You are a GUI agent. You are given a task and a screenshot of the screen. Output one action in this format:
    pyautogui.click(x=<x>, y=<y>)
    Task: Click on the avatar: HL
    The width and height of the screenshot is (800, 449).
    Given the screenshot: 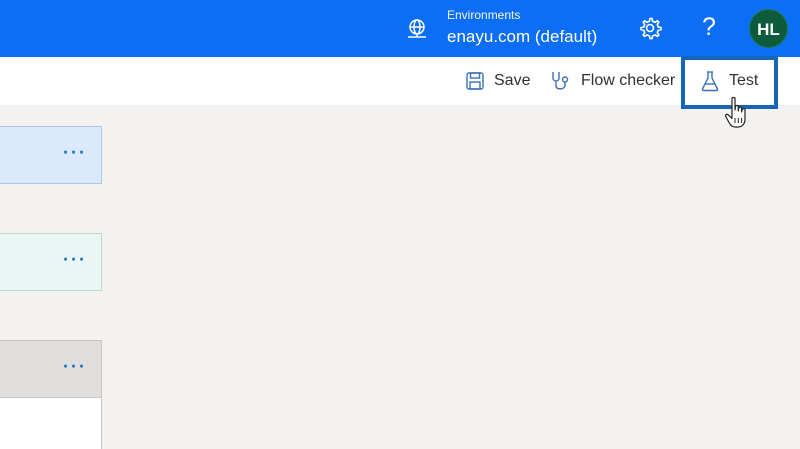 What is the action you would take?
    pyautogui.click(x=768, y=28)
    